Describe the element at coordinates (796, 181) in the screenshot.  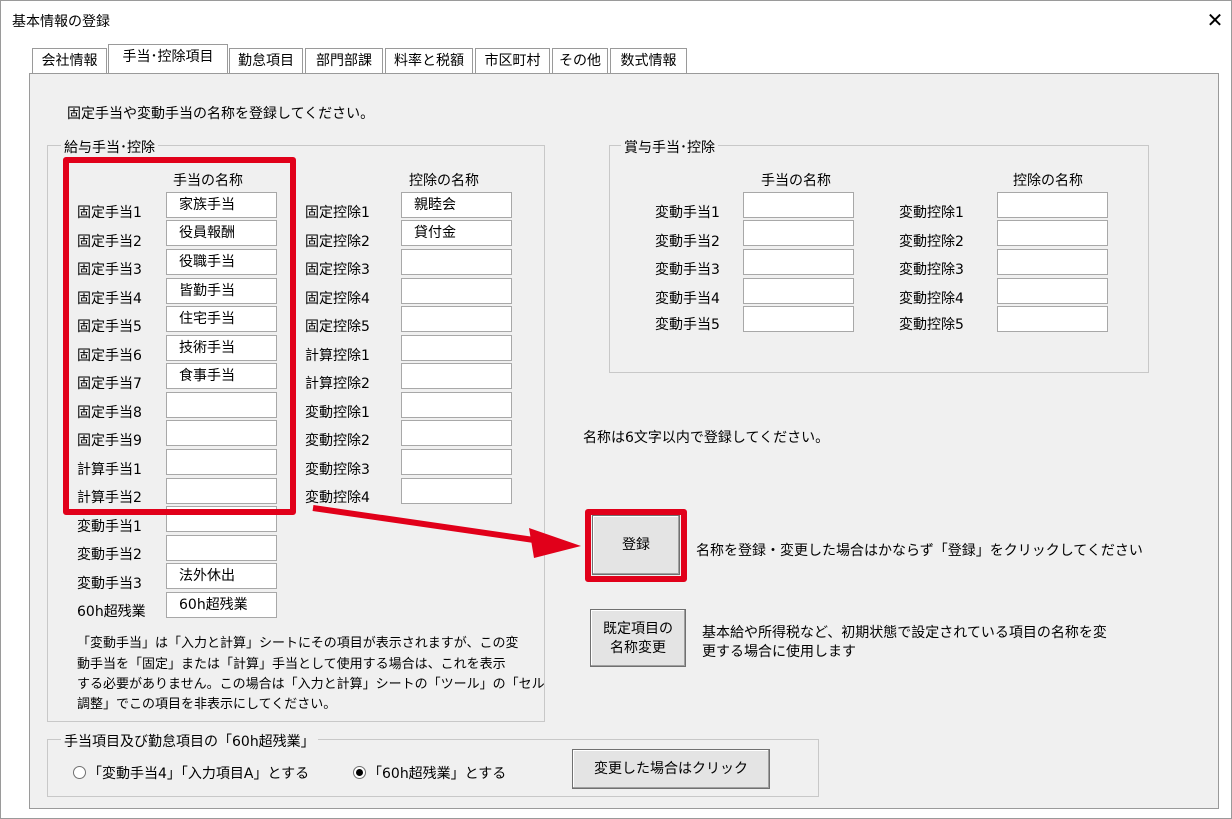
I see `bonus-allowance-header: 手当の名称` at that location.